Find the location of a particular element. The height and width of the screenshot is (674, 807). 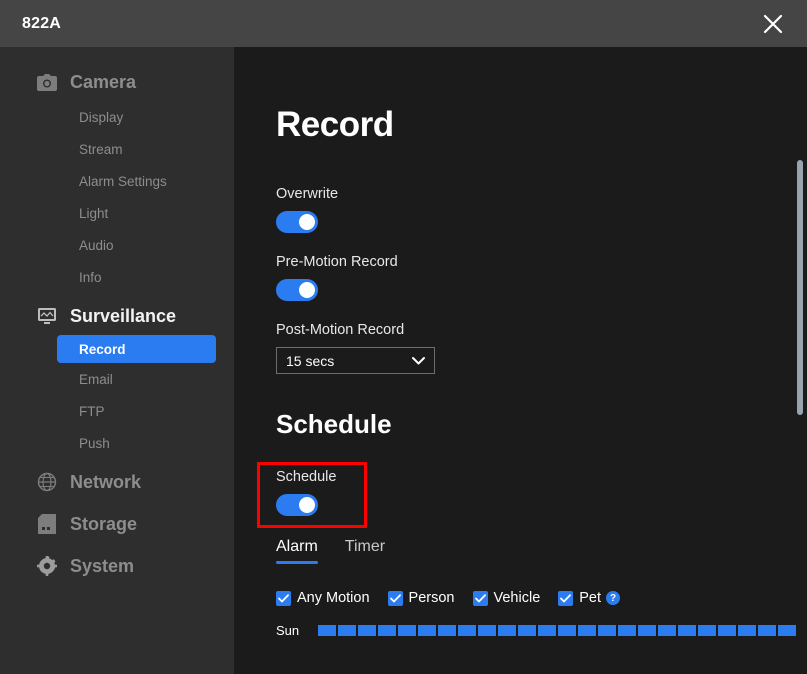

sidebar-group-label: Storage is located at coordinates (104, 523).